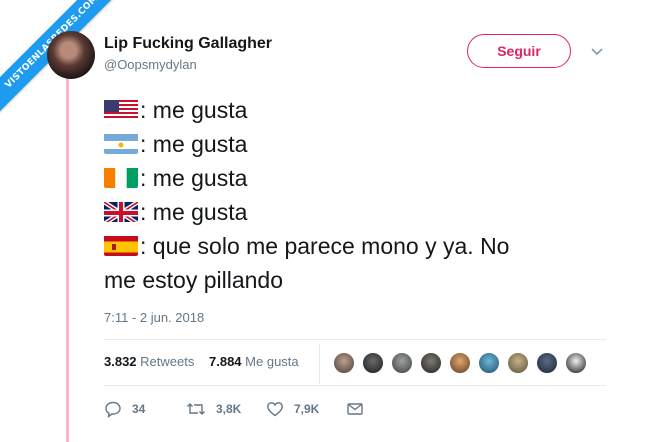  What do you see at coordinates (139, 409) in the screenshot?
I see `reply-count: 34` at bounding box center [139, 409].